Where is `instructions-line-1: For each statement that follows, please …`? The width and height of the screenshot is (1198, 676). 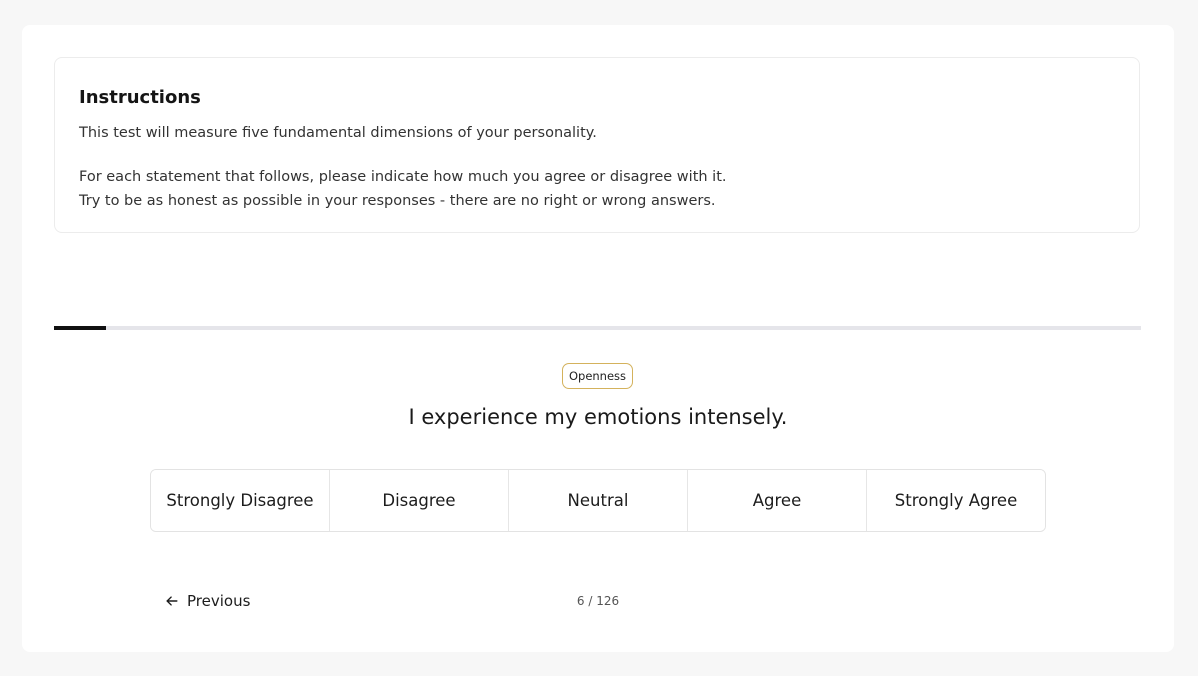 instructions-line-1: For each statement that follows, please … is located at coordinates (403, 177).